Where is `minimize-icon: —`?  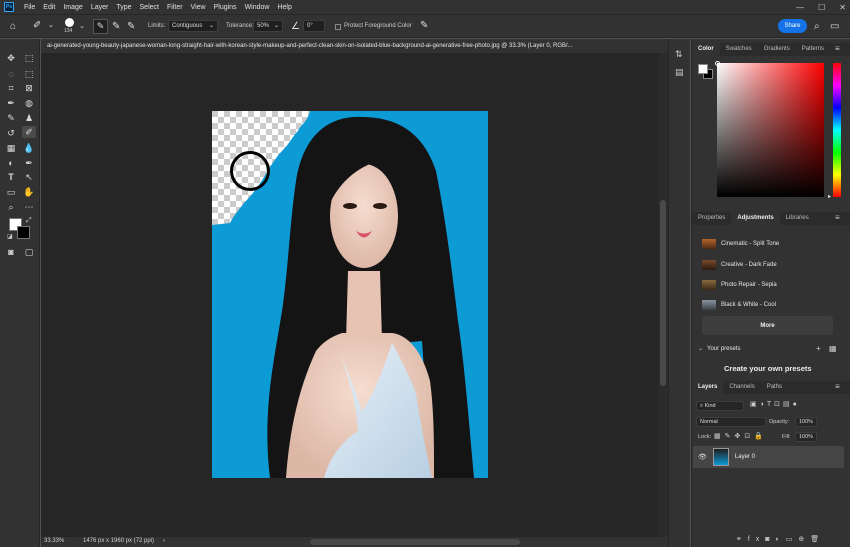 minimize-icon: — is located at coordinates (800, 7).